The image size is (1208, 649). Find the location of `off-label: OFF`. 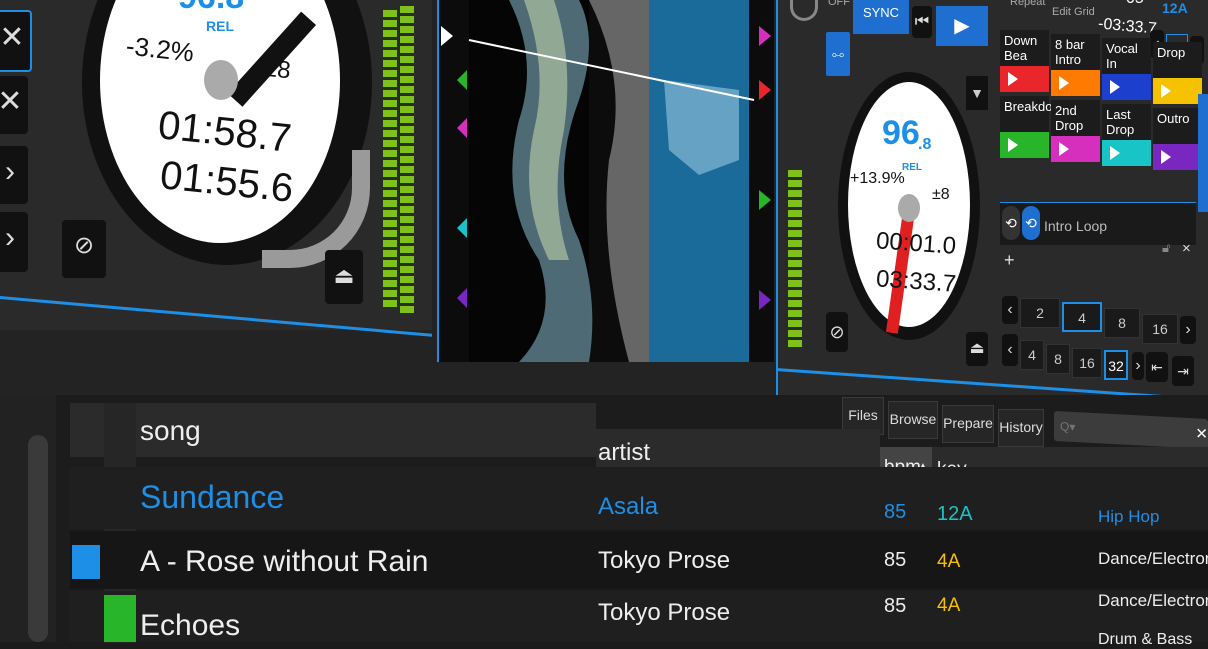

off-label: OFF is located at coordinates (839, 4).